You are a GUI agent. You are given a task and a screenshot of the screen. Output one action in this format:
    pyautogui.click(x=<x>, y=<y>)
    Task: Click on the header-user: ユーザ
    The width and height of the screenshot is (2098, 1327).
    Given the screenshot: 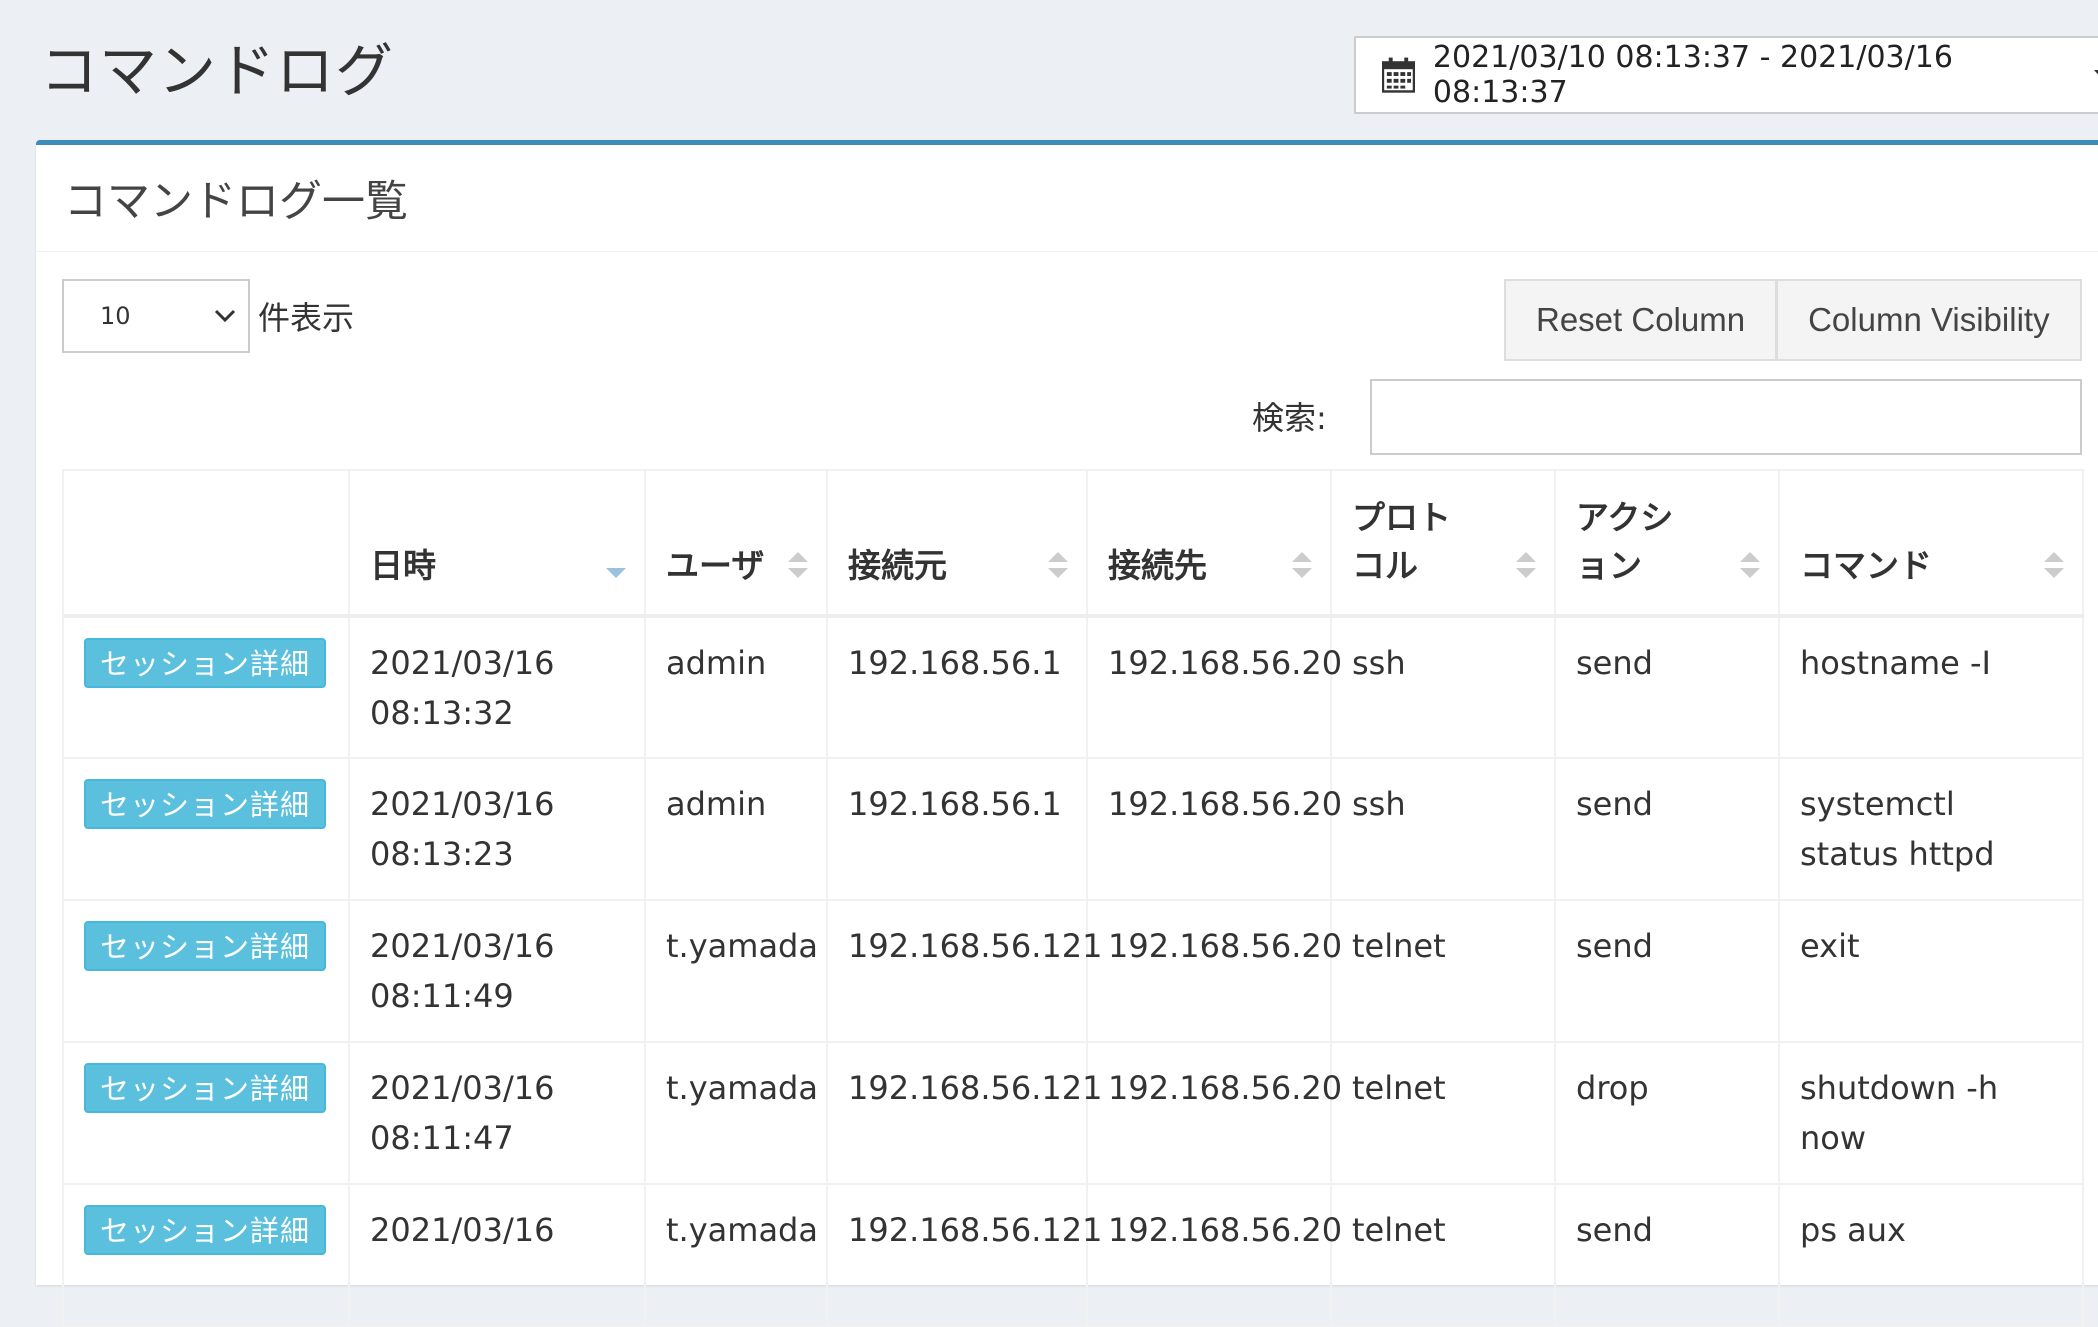 What is the action you would take?
    pyautogui.click(x=736, y=543)
    